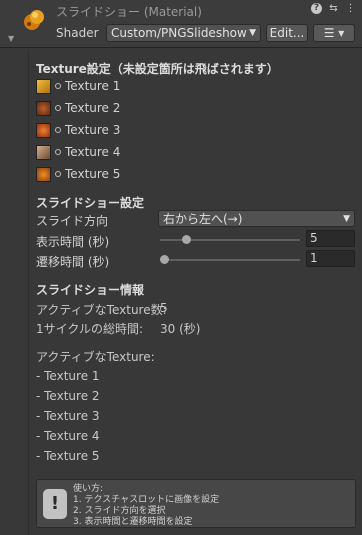  I want to click on texture-label: Texture 4, so click(93, 152).